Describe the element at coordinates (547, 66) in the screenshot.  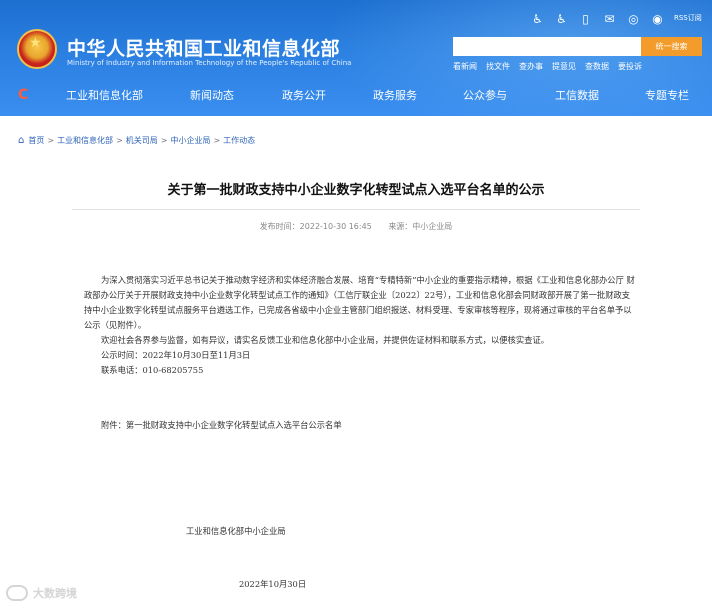
I see `quick-links: 看新闻 找文件 查办事 提意见 查数据 要投诉` at that location.